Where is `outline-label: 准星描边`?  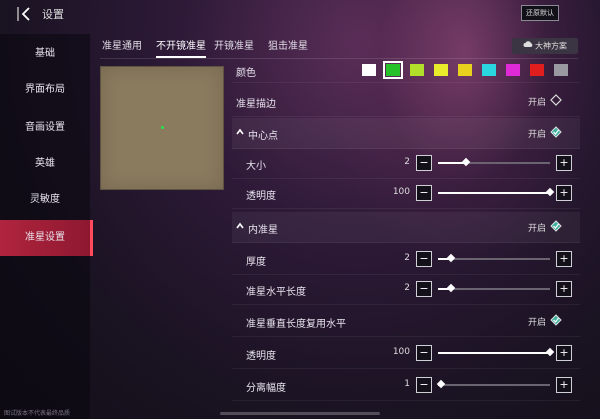
outline-label: 准星描边 is located at coordinates (256, 104).